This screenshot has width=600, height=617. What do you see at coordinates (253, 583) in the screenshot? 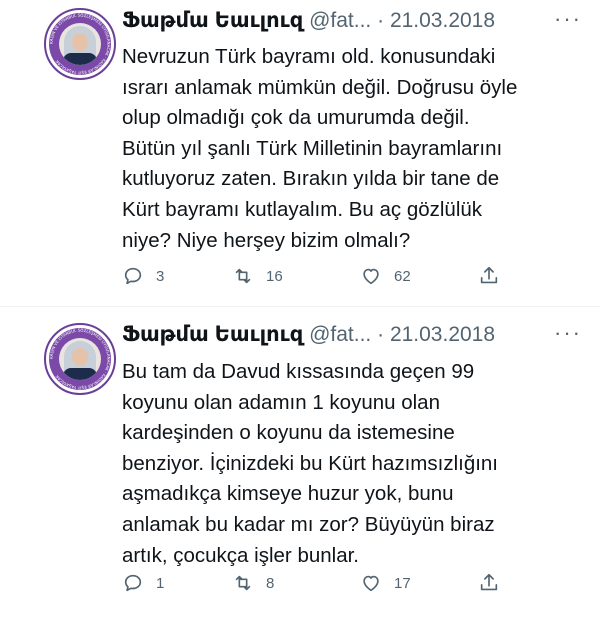
I see `retweet-button: 8` at bounding box center [253, 583].